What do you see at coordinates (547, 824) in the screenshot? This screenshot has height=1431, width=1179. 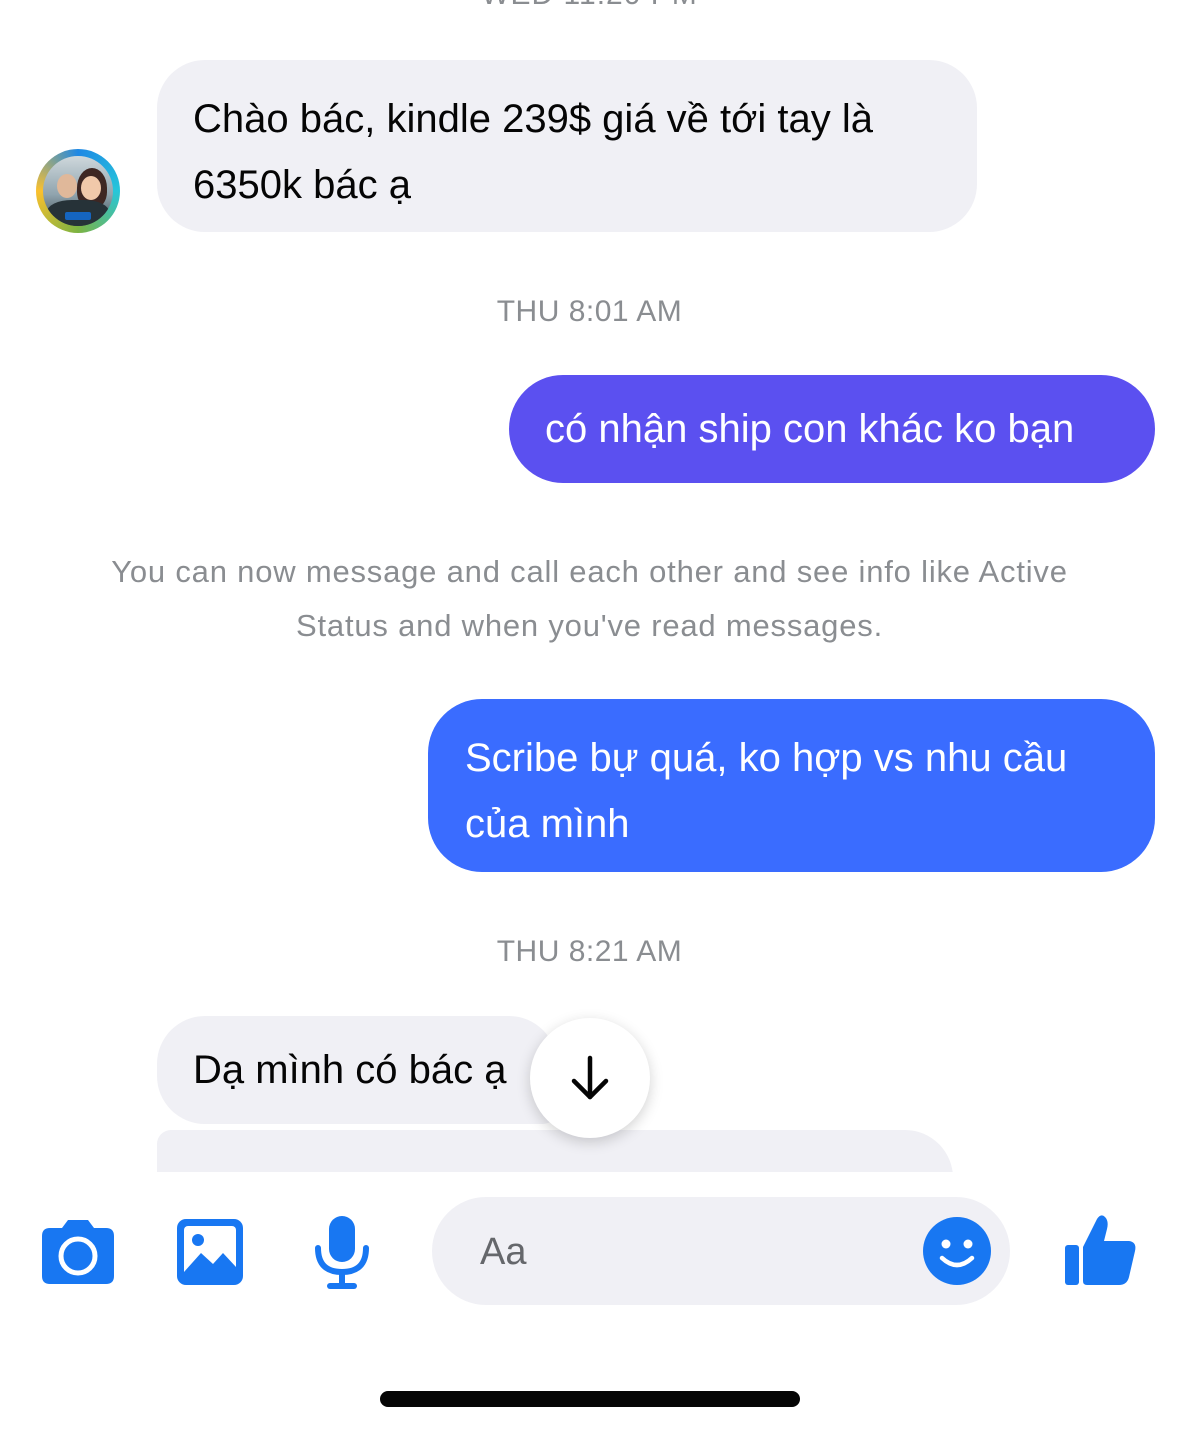 I see `message-line: của mình` at bounding box center [547, 824].